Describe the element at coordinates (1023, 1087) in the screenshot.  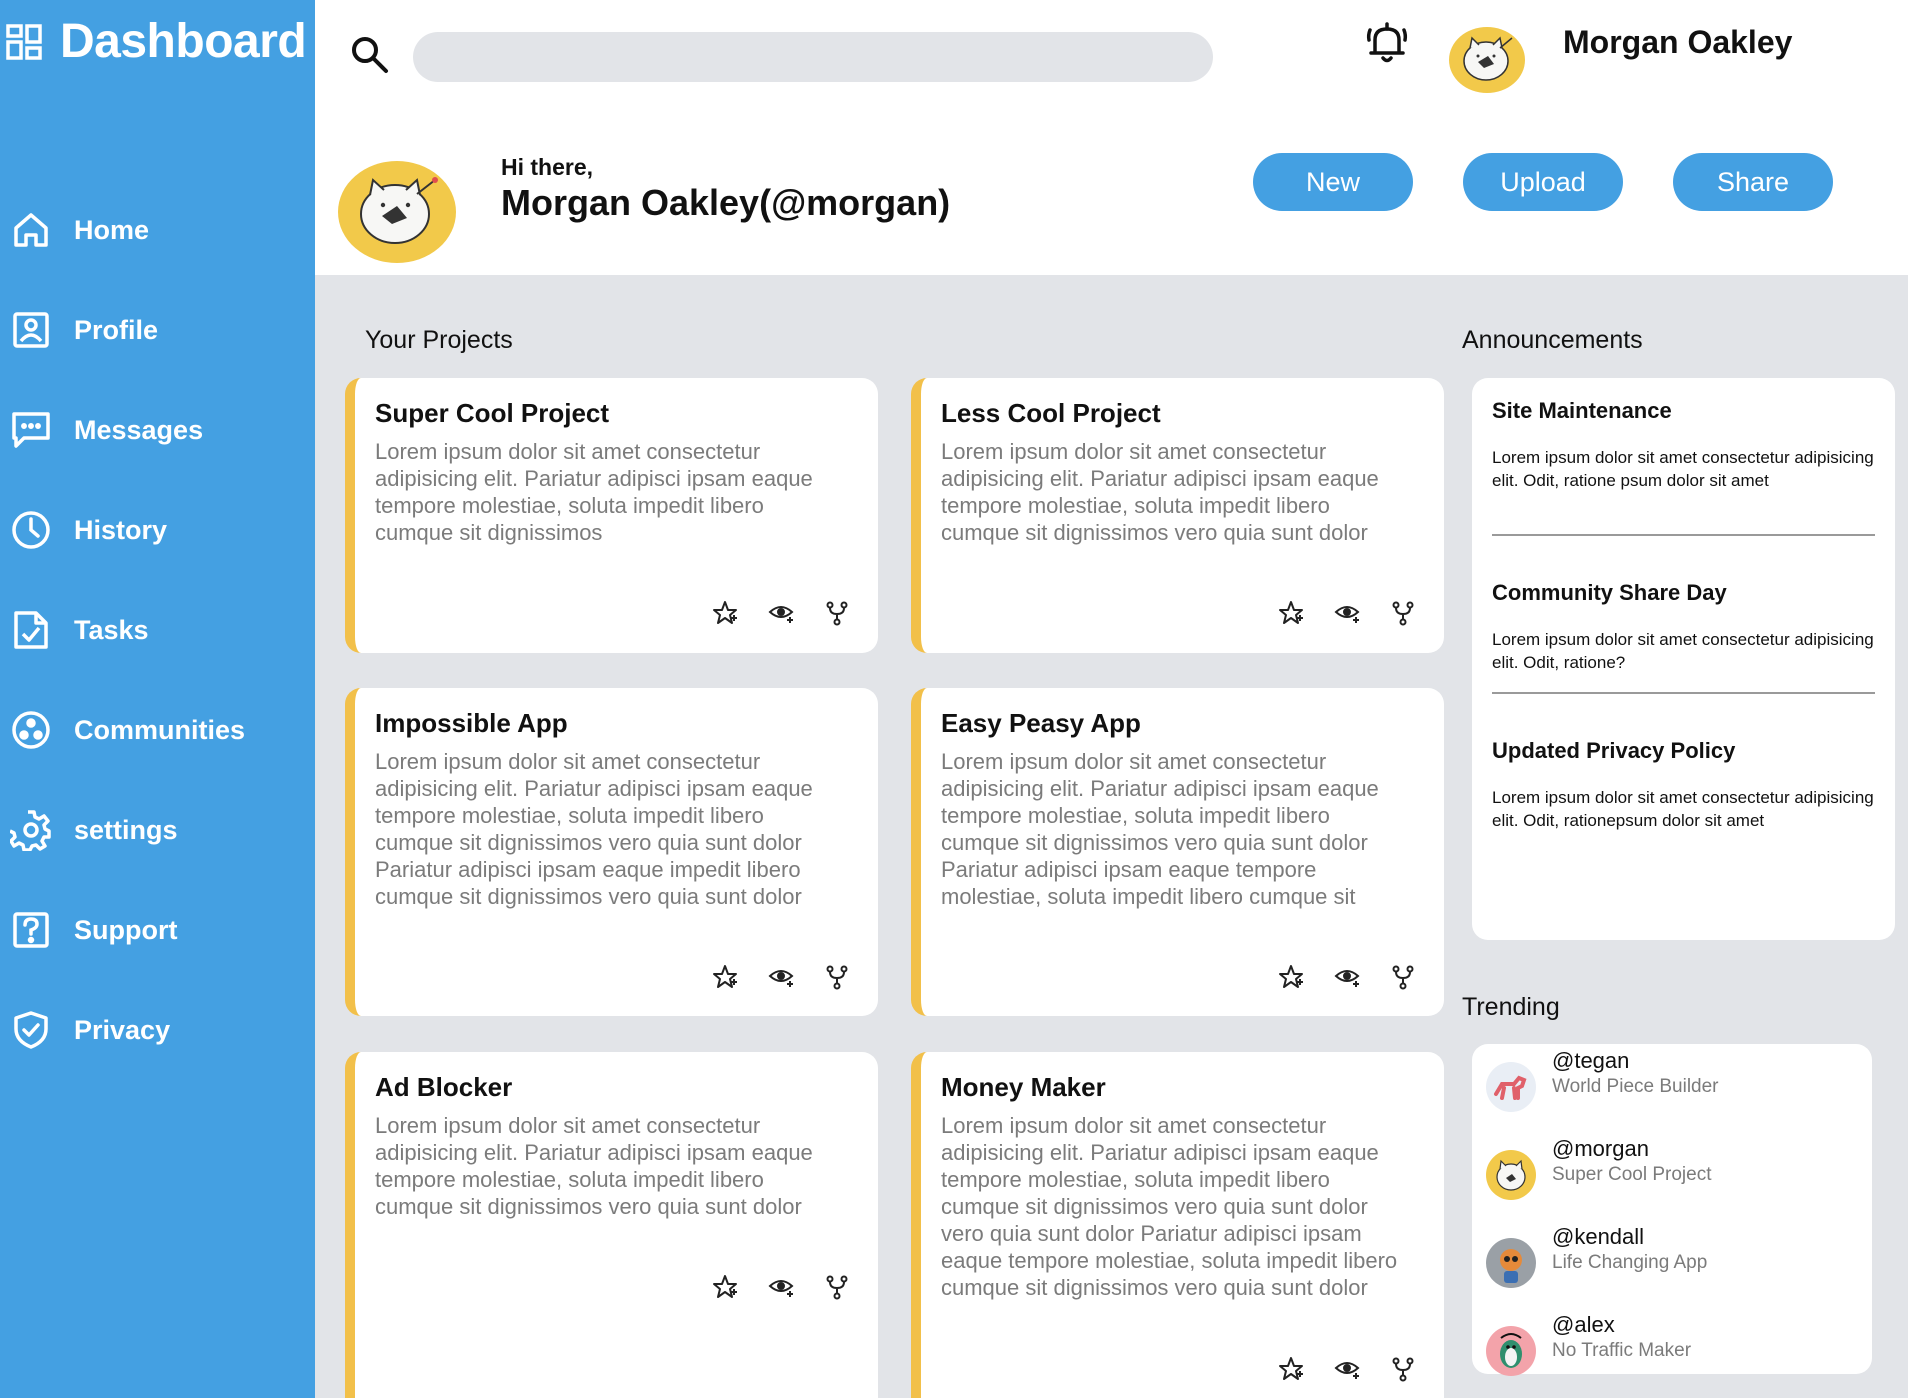
I see `project-title: Money Maker` at that location.